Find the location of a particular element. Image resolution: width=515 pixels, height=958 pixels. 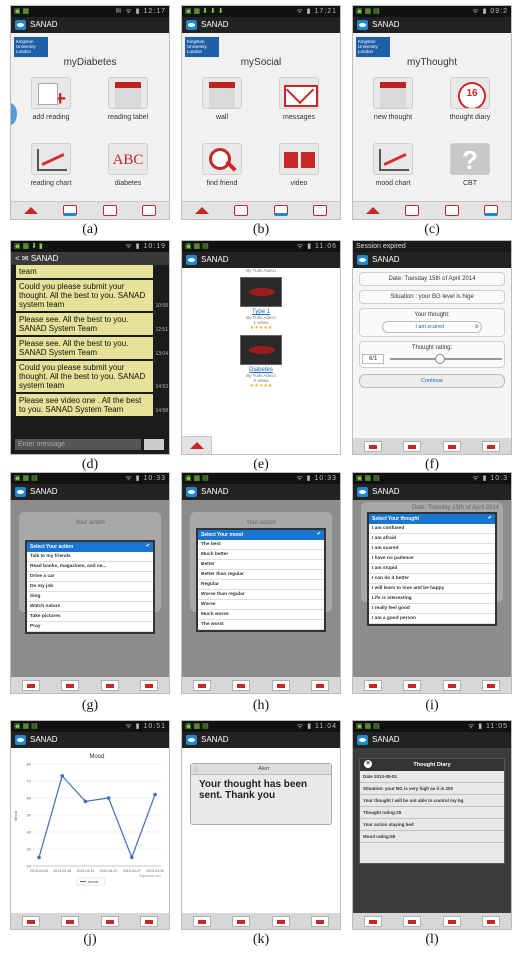

status-bar: ▣ ▦ ▤ ᯤ ▮ 09:2 is located at coordinates (432, 11).